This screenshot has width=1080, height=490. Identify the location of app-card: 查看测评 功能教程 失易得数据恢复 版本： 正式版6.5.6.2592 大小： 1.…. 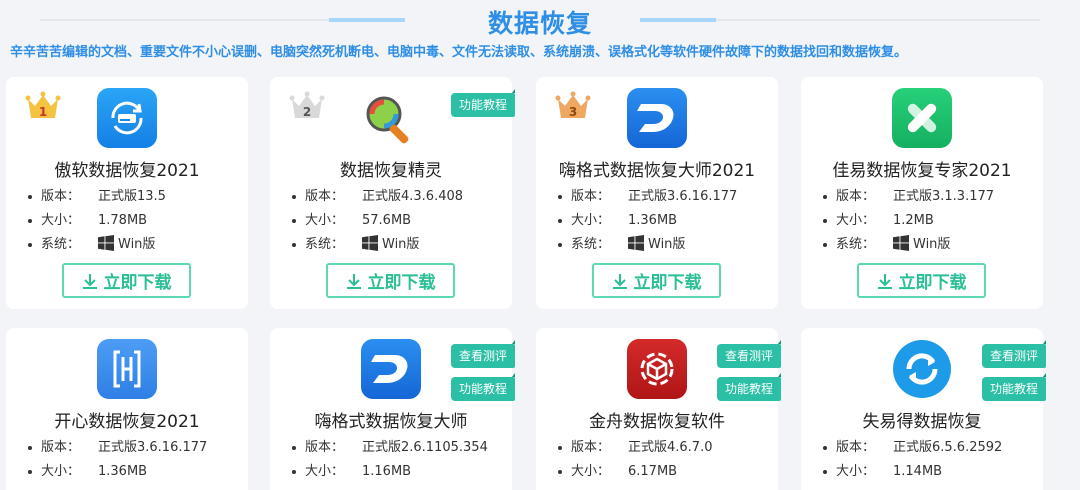
(923, 409).